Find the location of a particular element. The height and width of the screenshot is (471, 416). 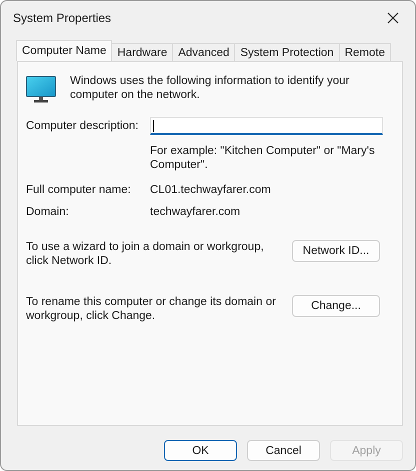

info-label: Full computer name: is located at coordinates (79, 190).